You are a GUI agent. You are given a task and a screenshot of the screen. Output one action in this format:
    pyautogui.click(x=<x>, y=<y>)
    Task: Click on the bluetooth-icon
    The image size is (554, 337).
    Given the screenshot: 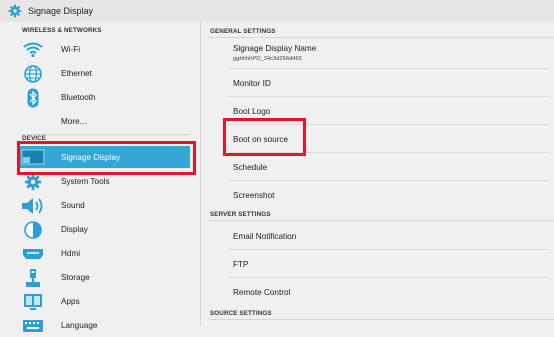 What is the action you would take?
    pyautogui.click(x=33, y=98)
    